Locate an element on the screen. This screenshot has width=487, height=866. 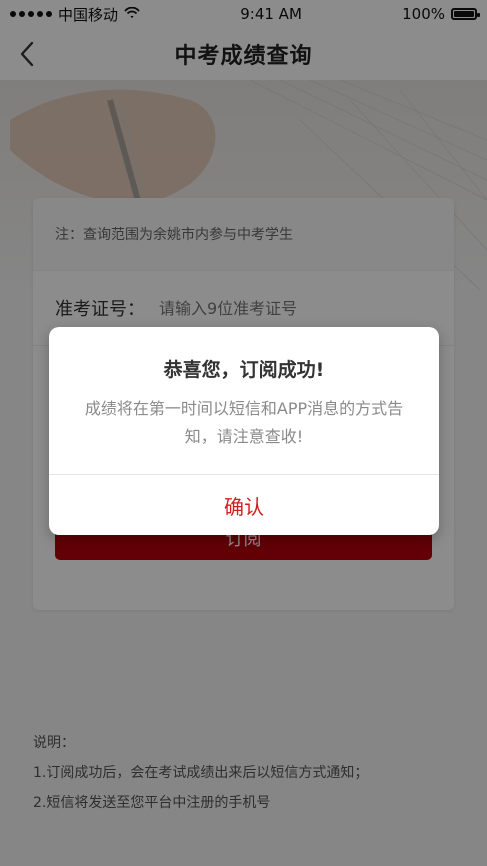
confirm-button: 确认 is located at coordinates (244, 505).